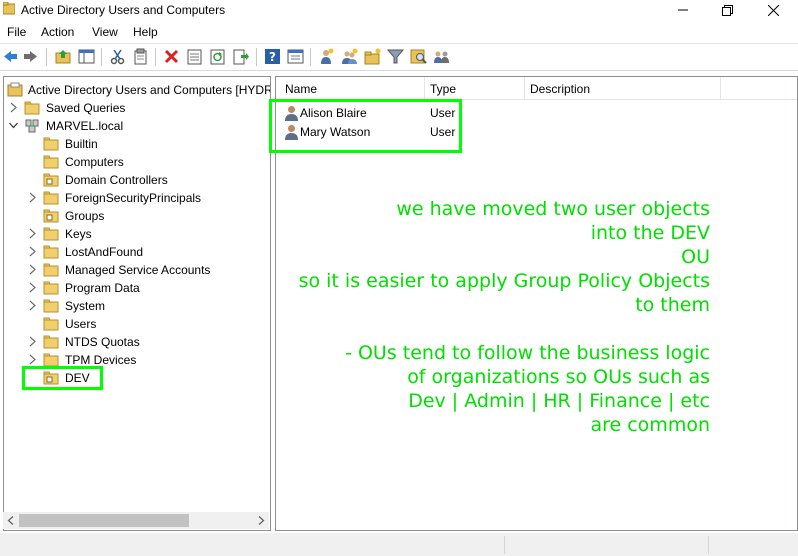 The width and height of the screenshot is (798, 556). I want to click on menu-bar: File Action View Help, so click(399, 32).